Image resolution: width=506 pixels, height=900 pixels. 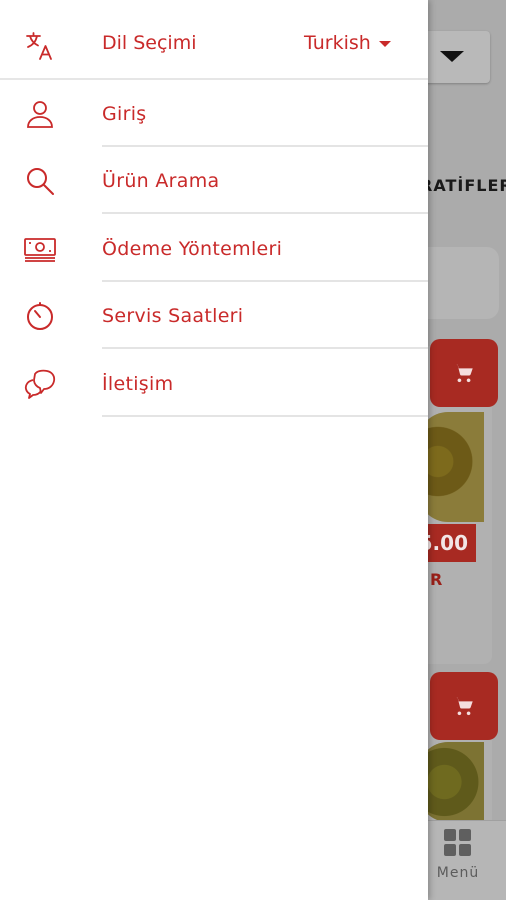 I want to click on drawer-item-label: İletişim, so click(x=138, y=383).